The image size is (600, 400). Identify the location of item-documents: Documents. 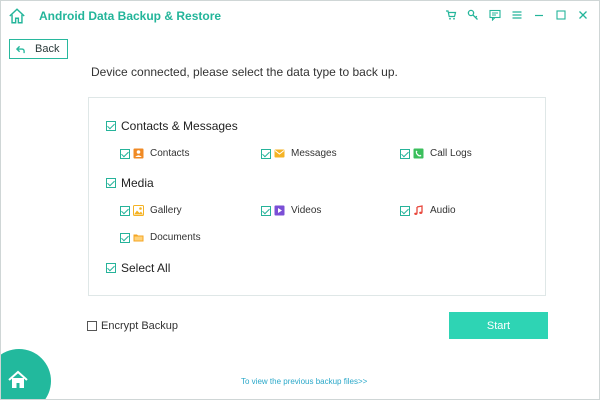
(160, 237).